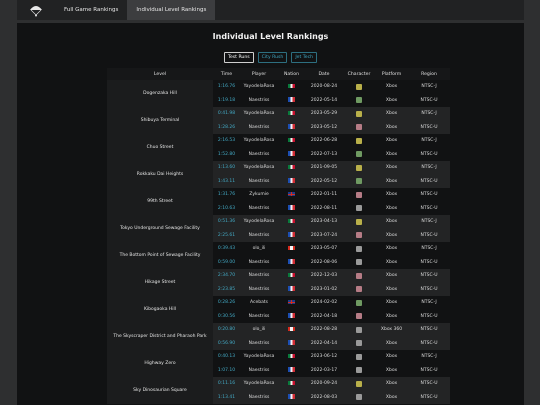 The width and height of the screenshot is (540, 405). Describe the element at coordinates (226, 222) in the screenshot. I see `run-time-link: 0:51.36` at that location.